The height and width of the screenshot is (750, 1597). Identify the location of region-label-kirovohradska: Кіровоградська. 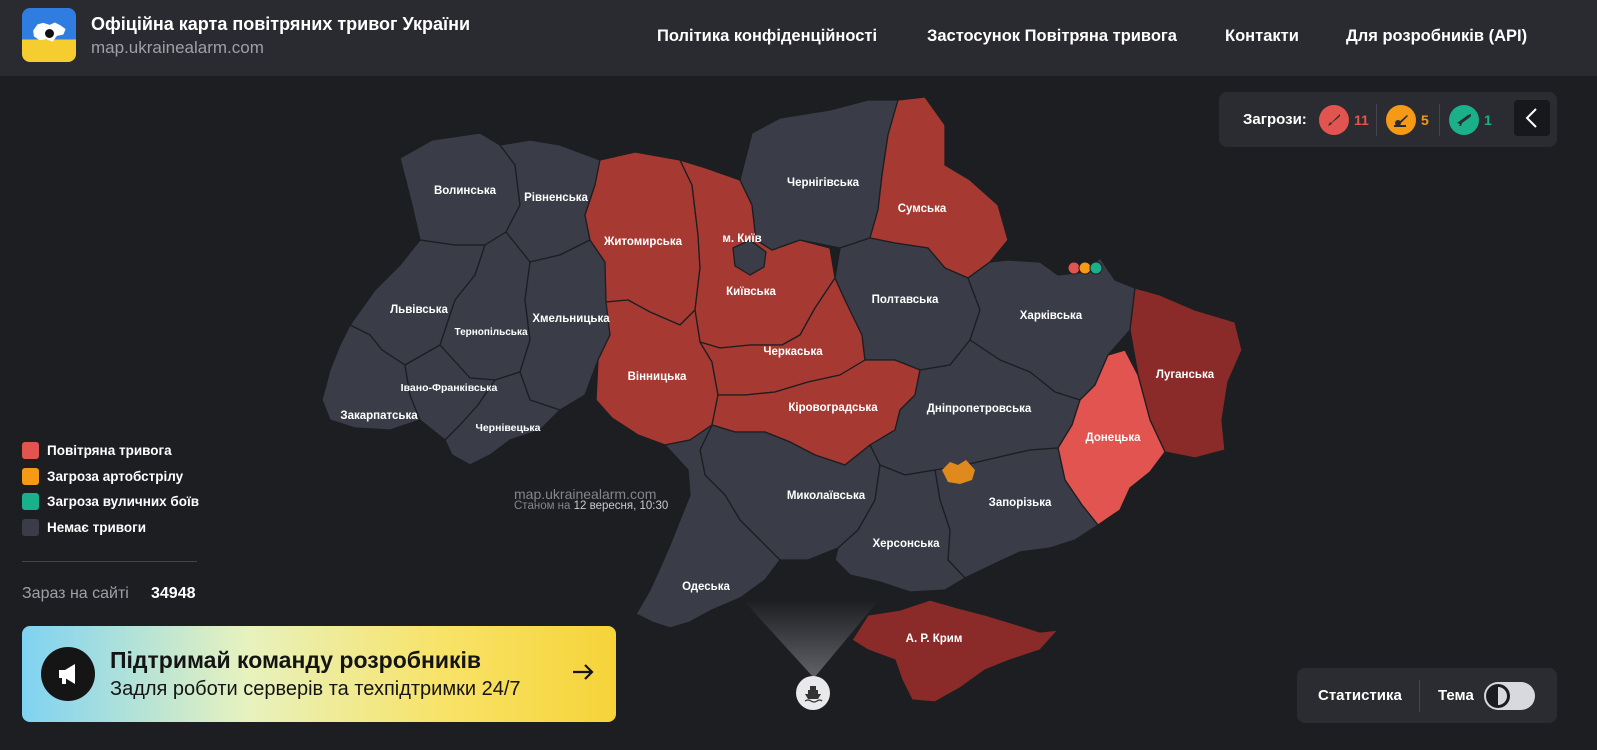
(833, 408).